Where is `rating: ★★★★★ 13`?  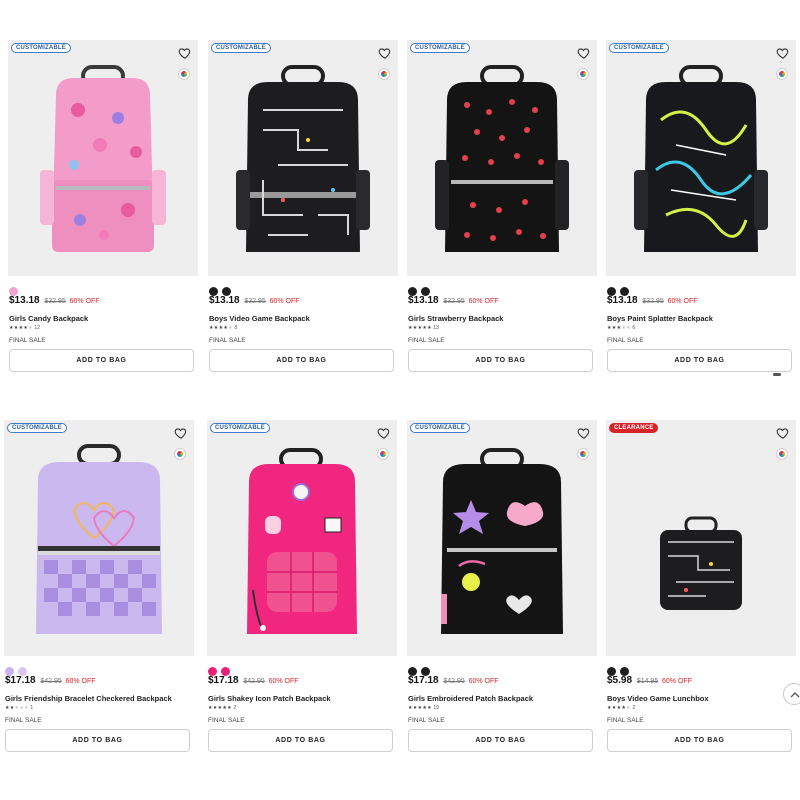 rating: ★★★★★ 13 is located at coordinates (423, 328).